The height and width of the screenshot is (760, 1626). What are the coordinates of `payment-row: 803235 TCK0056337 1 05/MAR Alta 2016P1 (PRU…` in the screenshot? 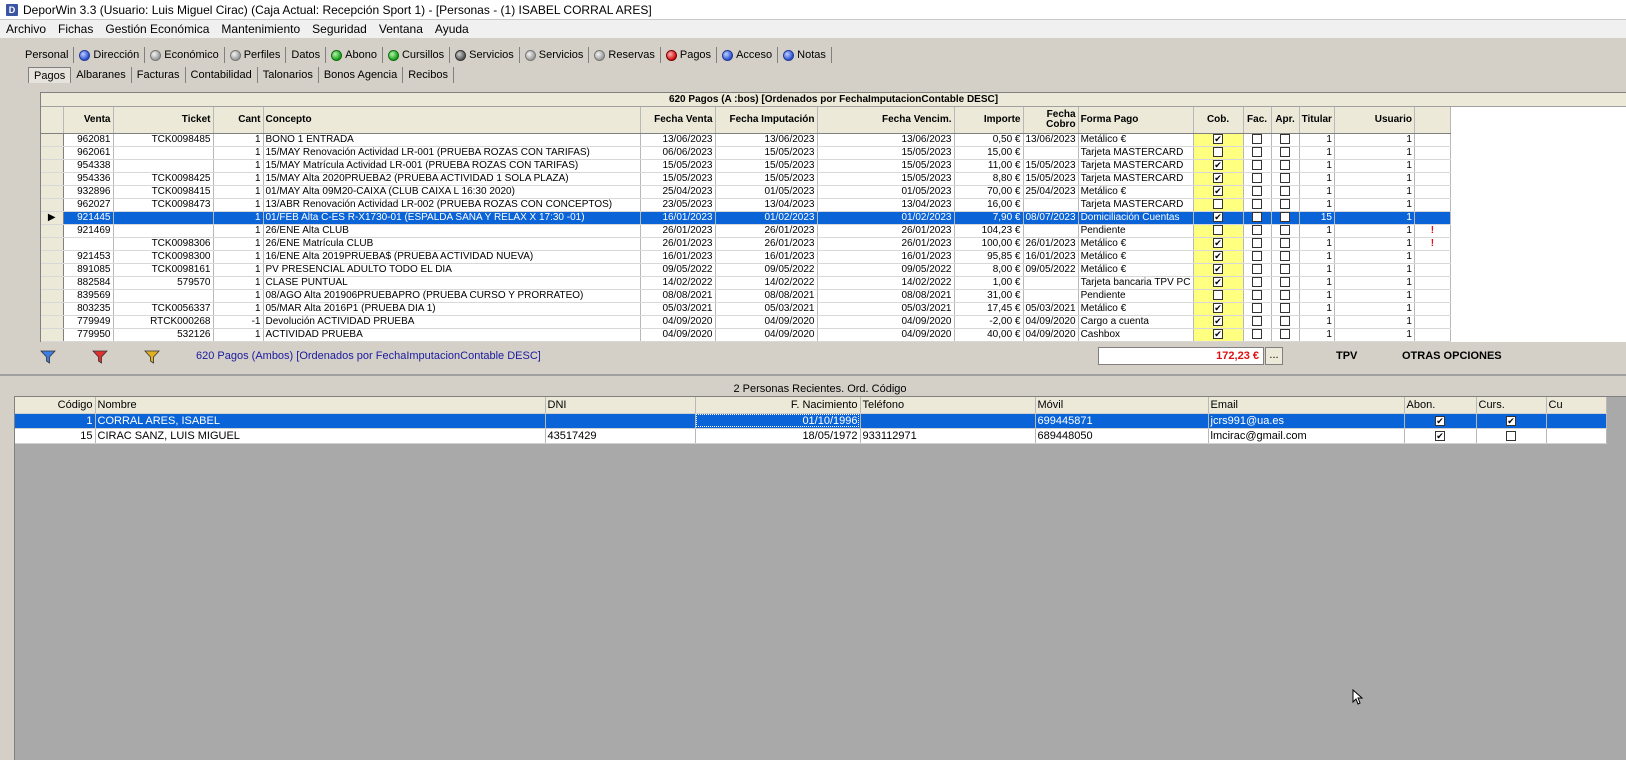 It's located at (746, 309).